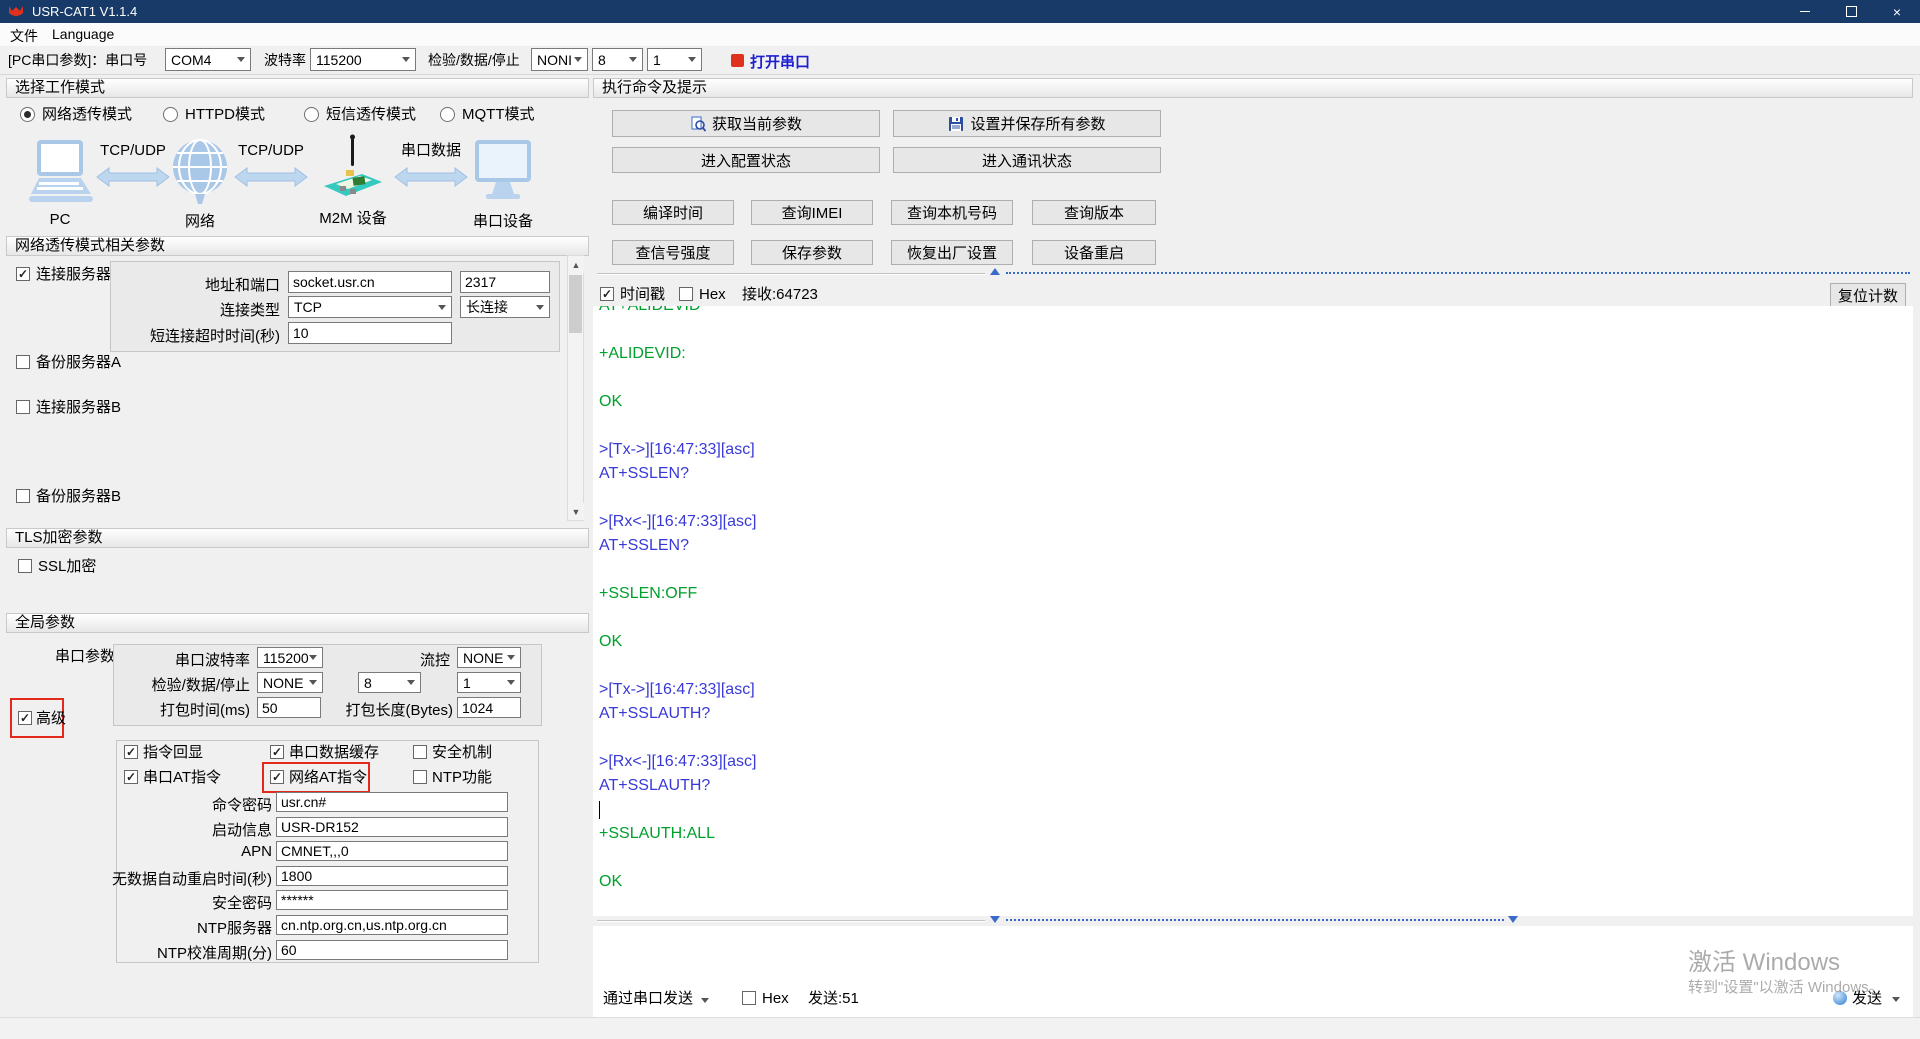 This screenshot has height=1039, width=1920. What do you see at coordinates (505, 282) in the screenshot?
I see `server-port-input` at bounding box center [505, 282].